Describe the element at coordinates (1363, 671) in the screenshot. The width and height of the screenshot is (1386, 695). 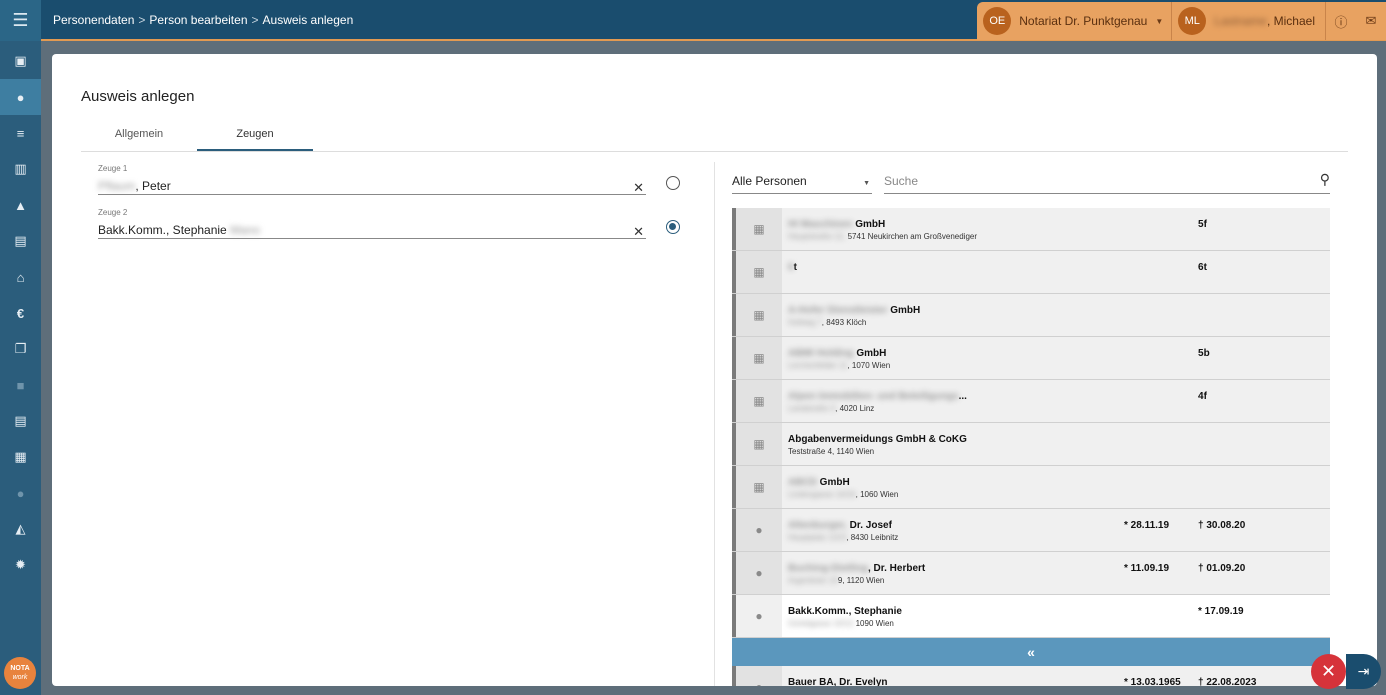
I see `exit-button: ⇥` at that location.